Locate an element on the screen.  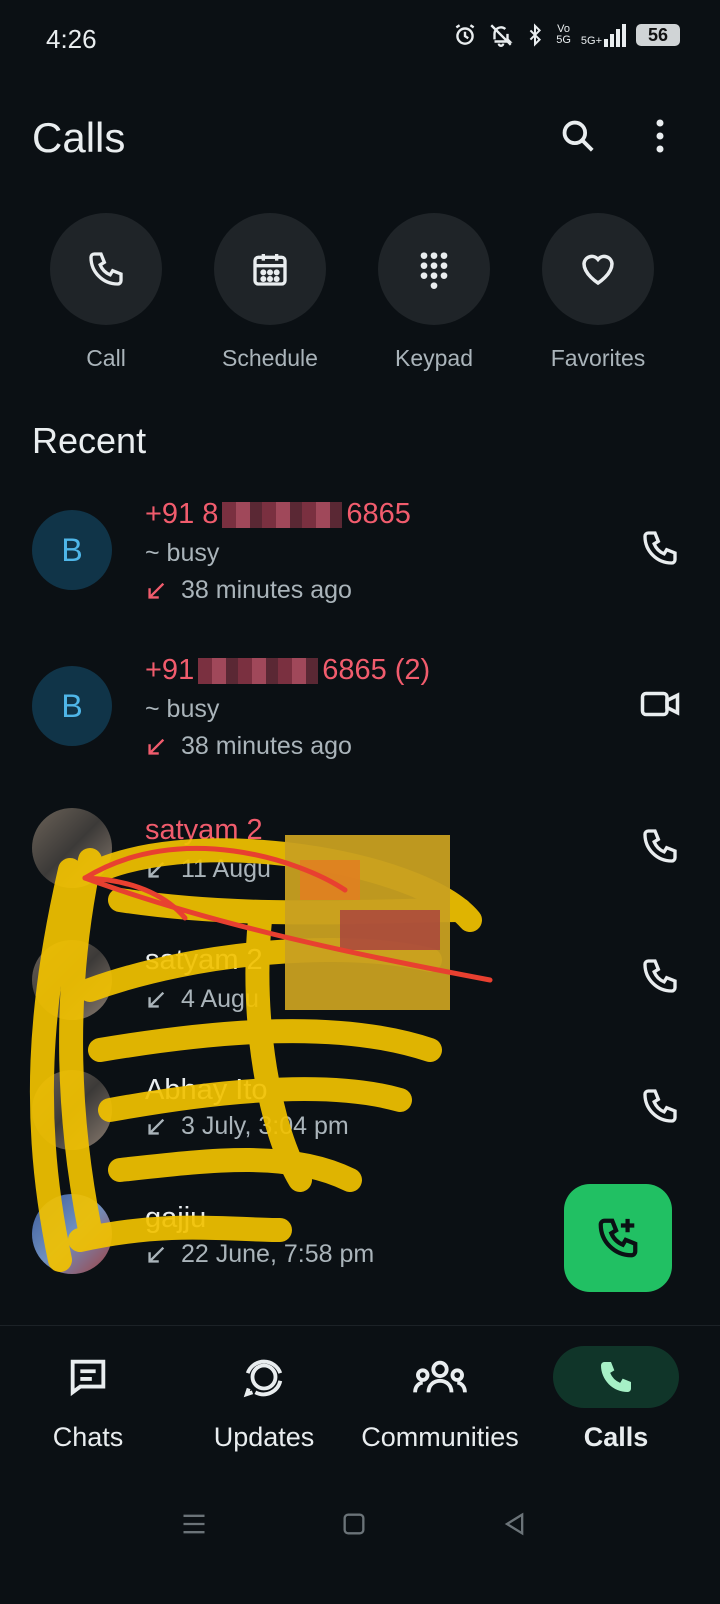
quick-action-label: Keypad is located at coordinates (433, 358).